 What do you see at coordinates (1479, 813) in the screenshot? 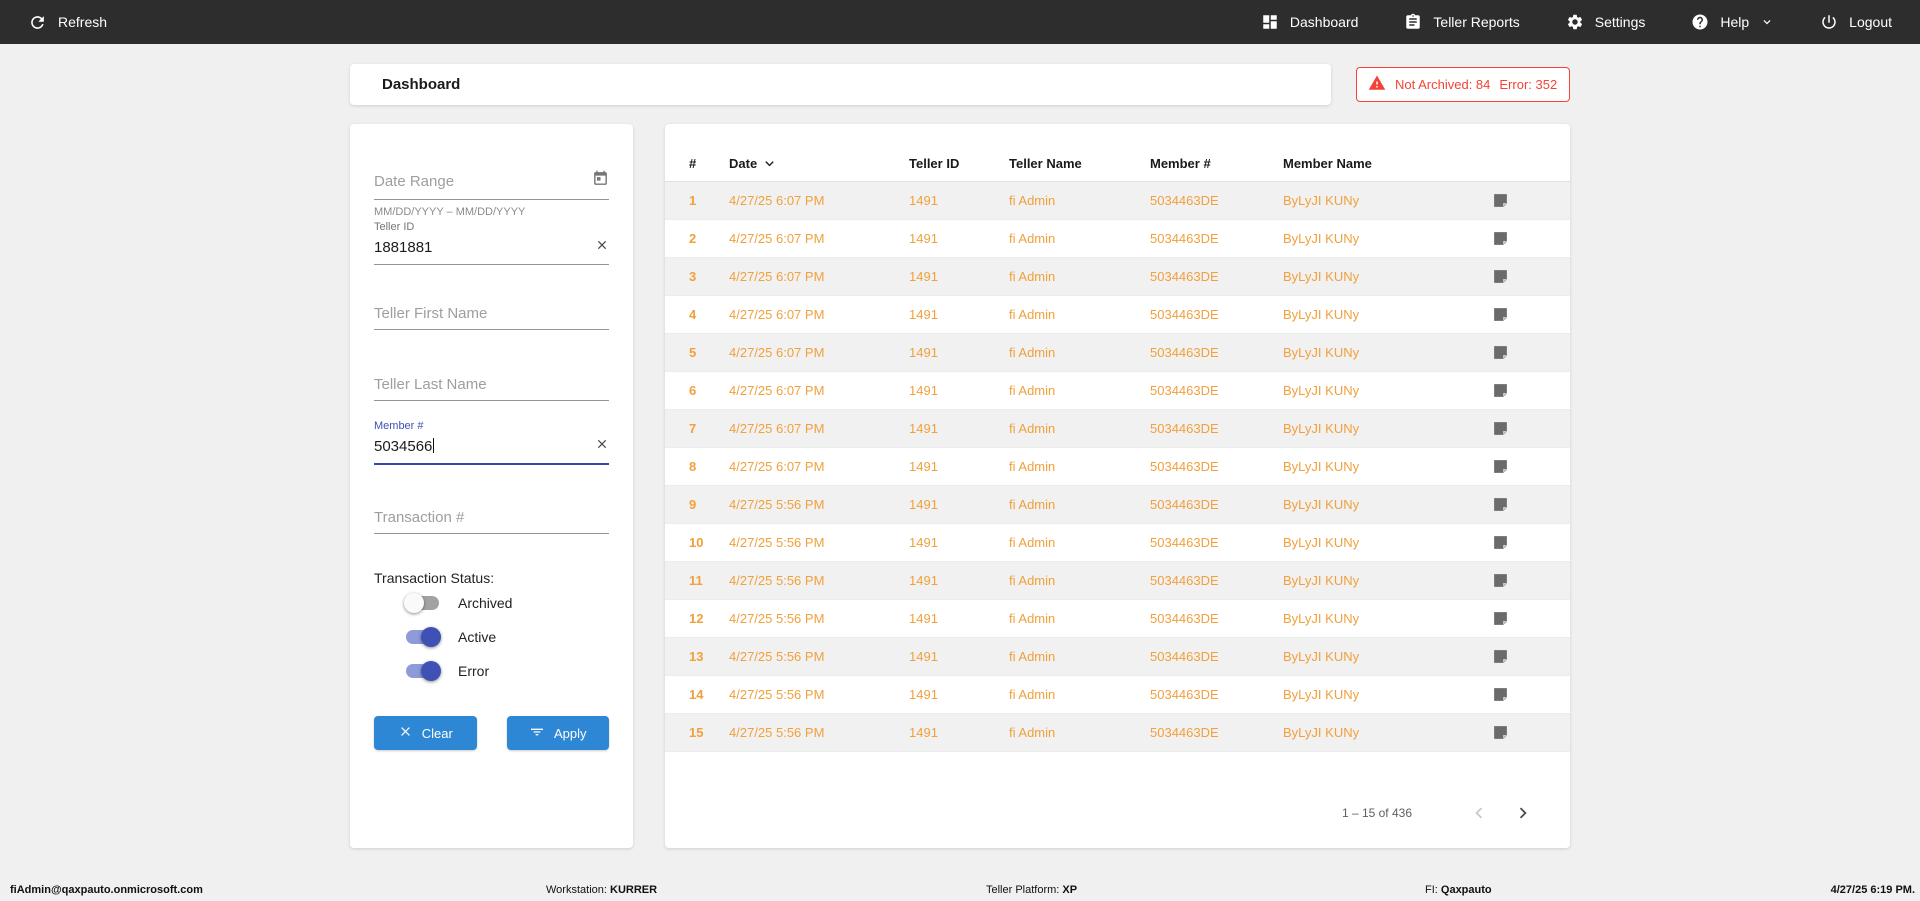
I see `previous-page-icon` at bounding box center [1479, 813].